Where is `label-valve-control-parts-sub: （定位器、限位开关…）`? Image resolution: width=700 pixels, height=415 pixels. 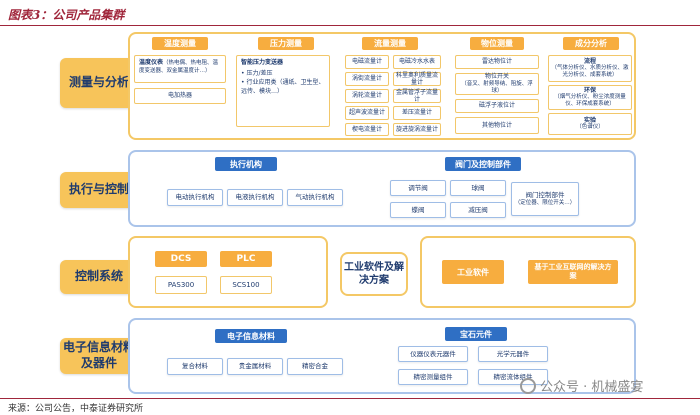
label-valve-control-parts-sub: （定位器、限位开关…） is located at coordinates (545, 202).